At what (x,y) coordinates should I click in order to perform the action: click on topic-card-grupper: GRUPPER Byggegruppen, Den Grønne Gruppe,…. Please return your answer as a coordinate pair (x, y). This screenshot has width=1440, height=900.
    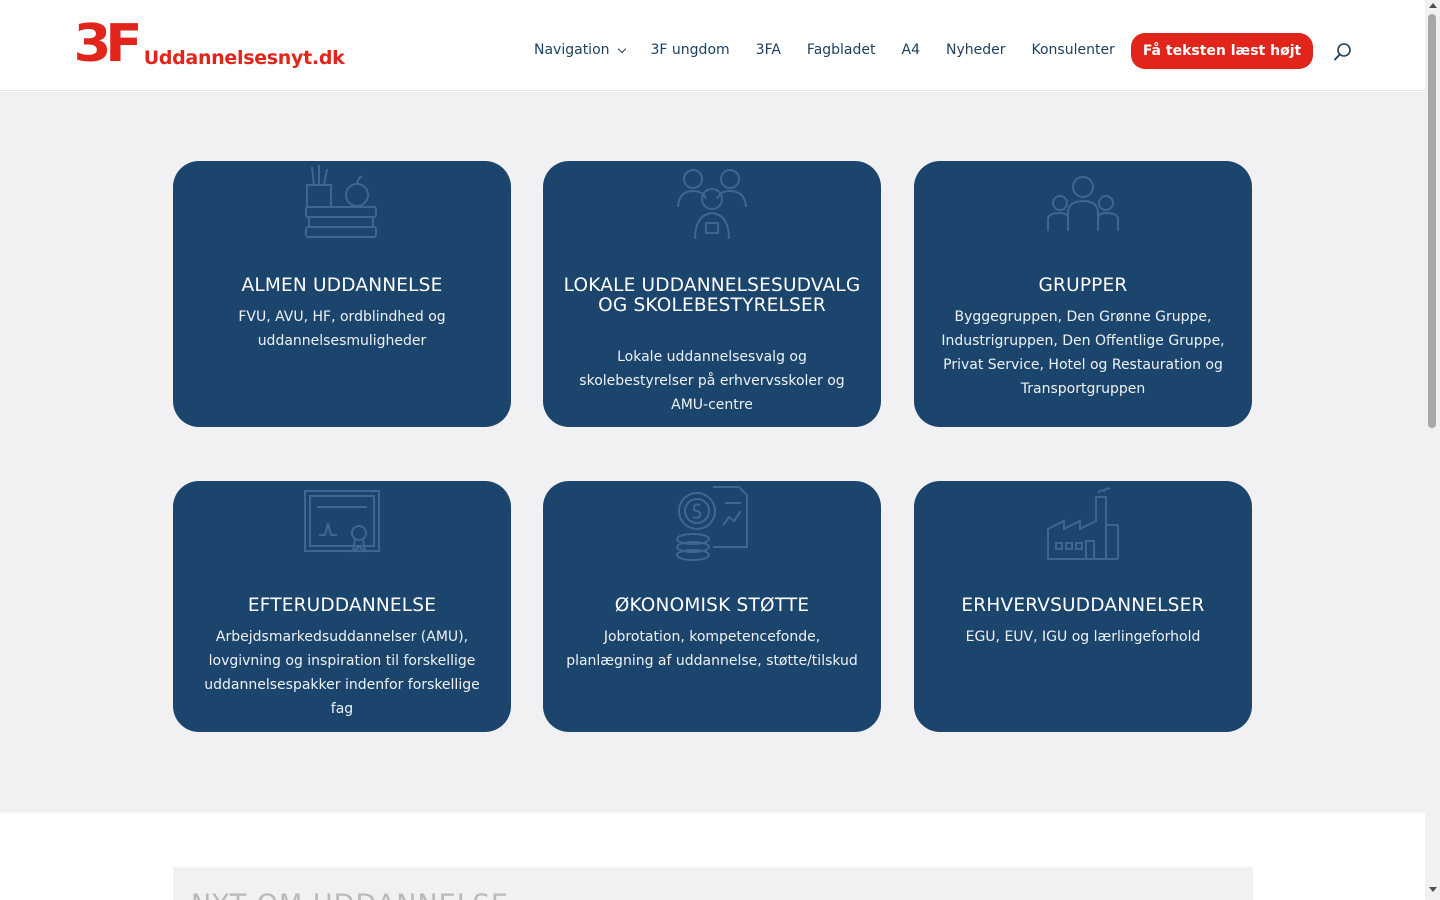
    Looking at the image, I should click on (1083, 294).